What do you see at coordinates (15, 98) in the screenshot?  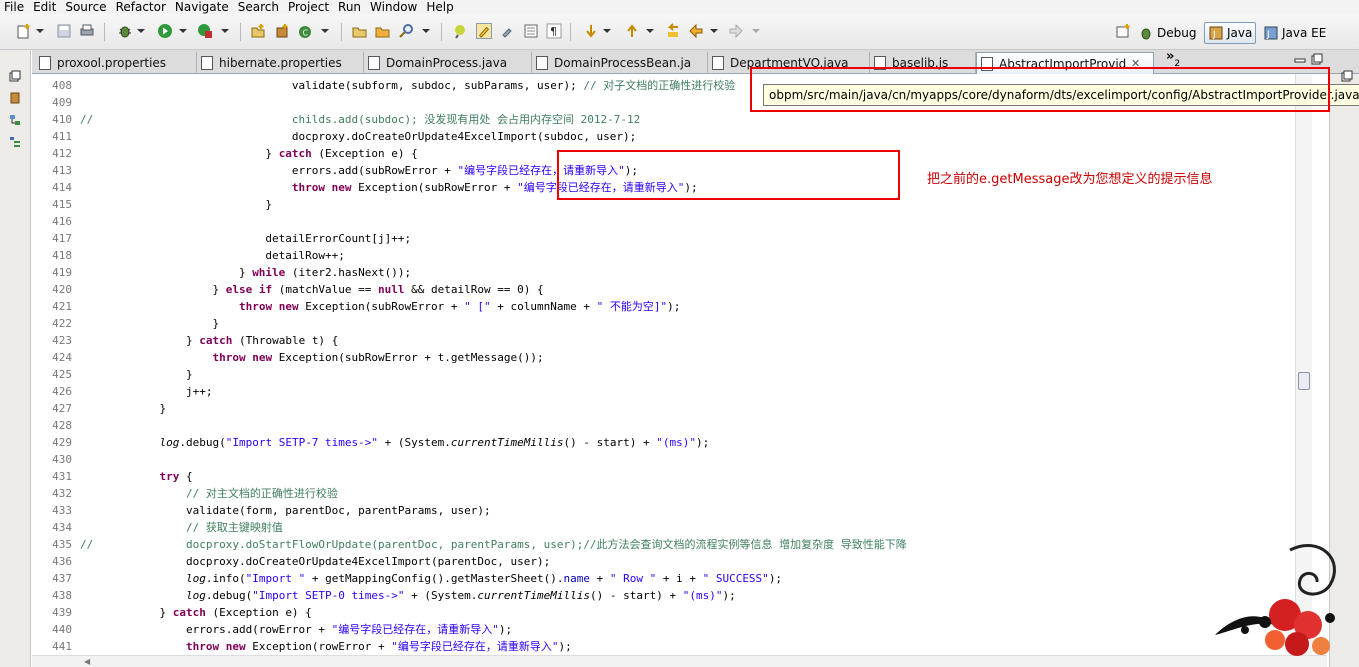 I see `package-explorer-icon` at bounding box center [15, 98].